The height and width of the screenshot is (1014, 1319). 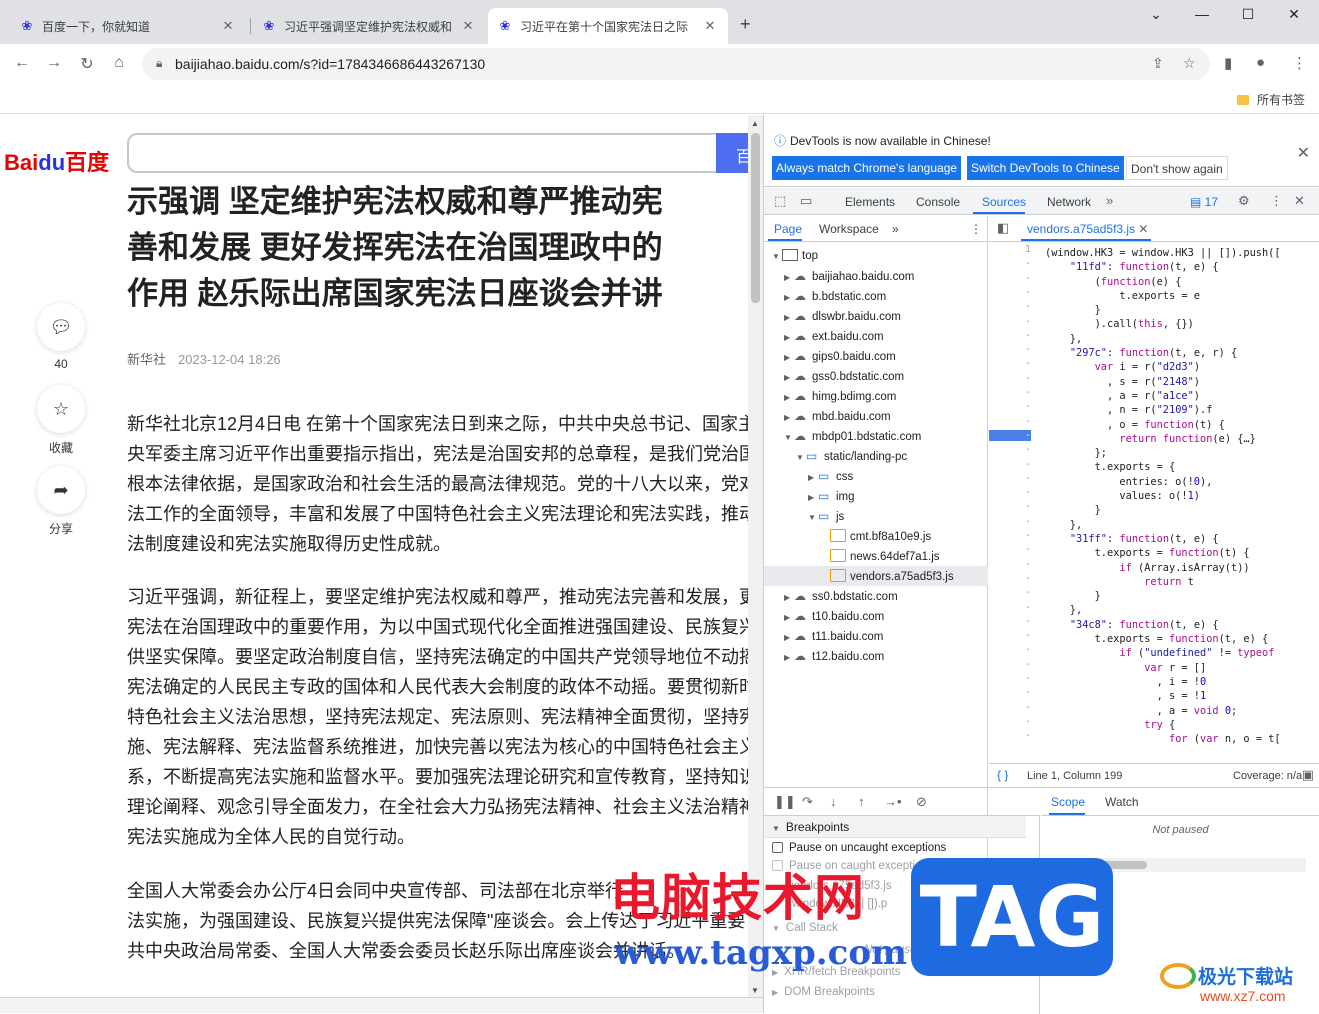 What do you see at coordinates (876, 616) in the screenshot?
I see `tree-item: ▶ ☁ t10.baidu.com` at bounding box center [876, 616].